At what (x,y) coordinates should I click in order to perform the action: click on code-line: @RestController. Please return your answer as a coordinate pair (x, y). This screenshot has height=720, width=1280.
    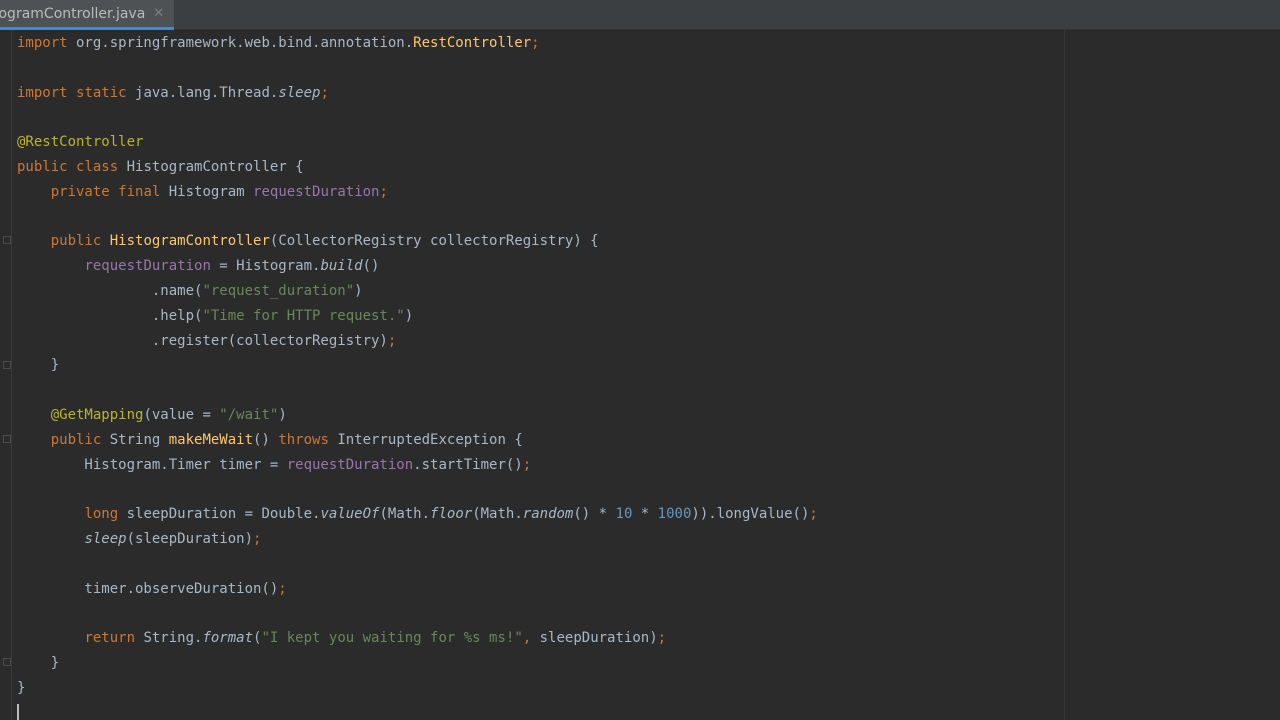
    Looking at the image, I should click on (417, 142).